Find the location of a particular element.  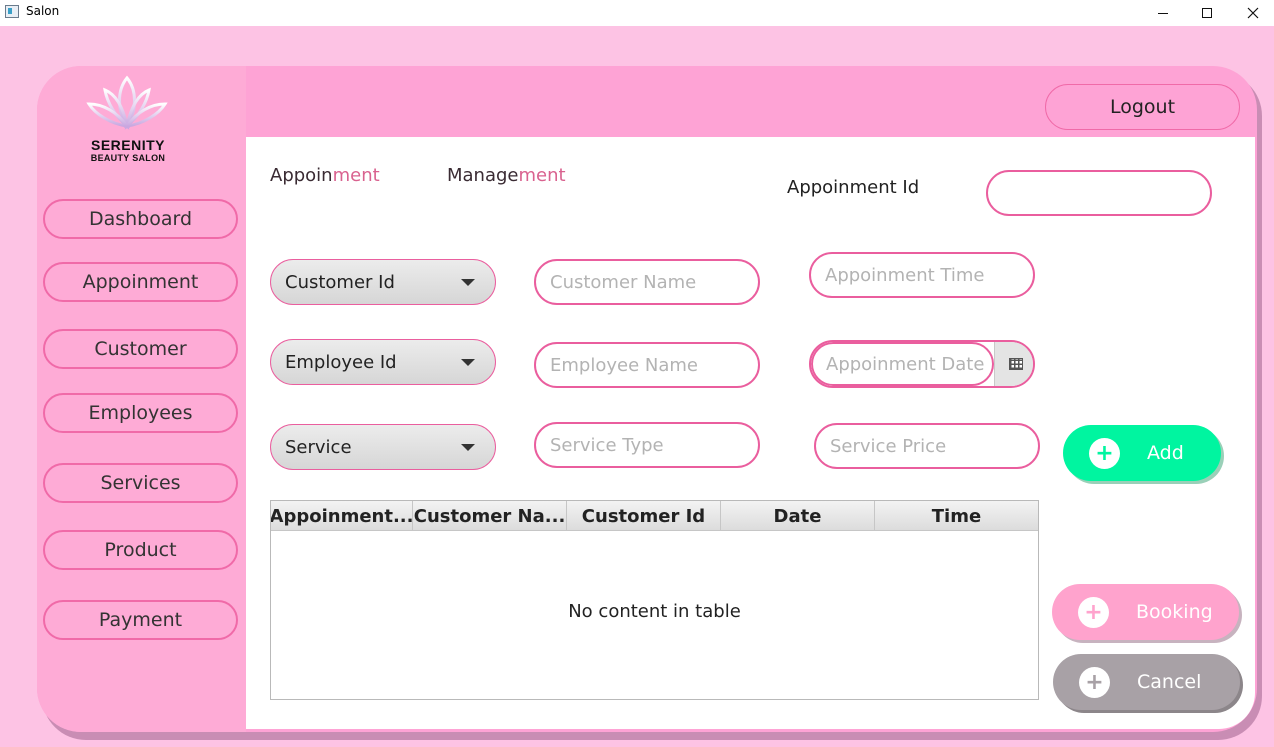

maximize-icon is located at coordinates (1207, 13).